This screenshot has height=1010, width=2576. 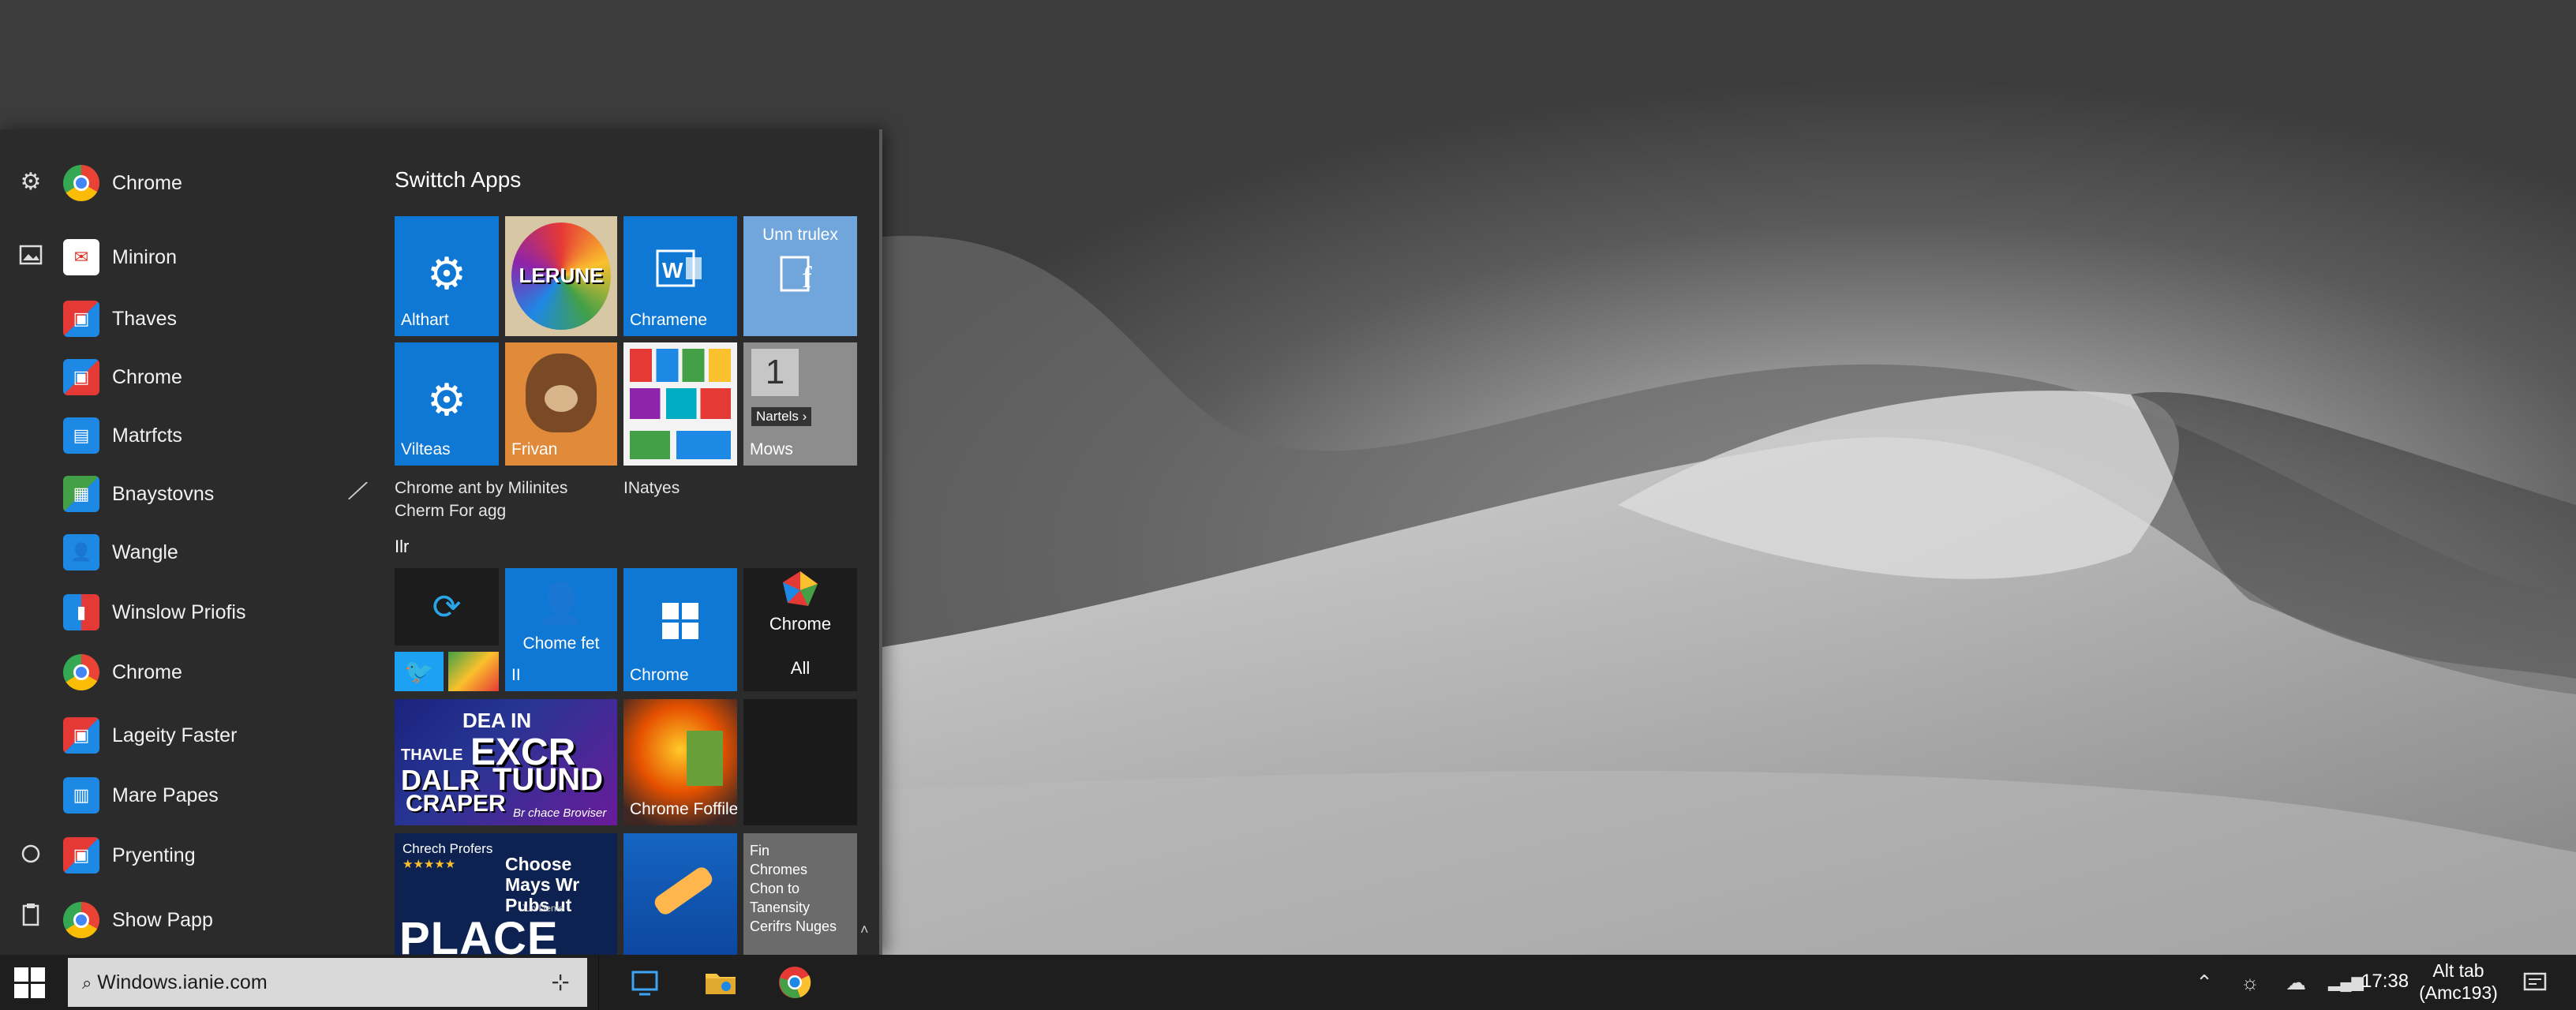 I want to click on app-item-chrome-3: Chrome, so click(x=221, y=672).